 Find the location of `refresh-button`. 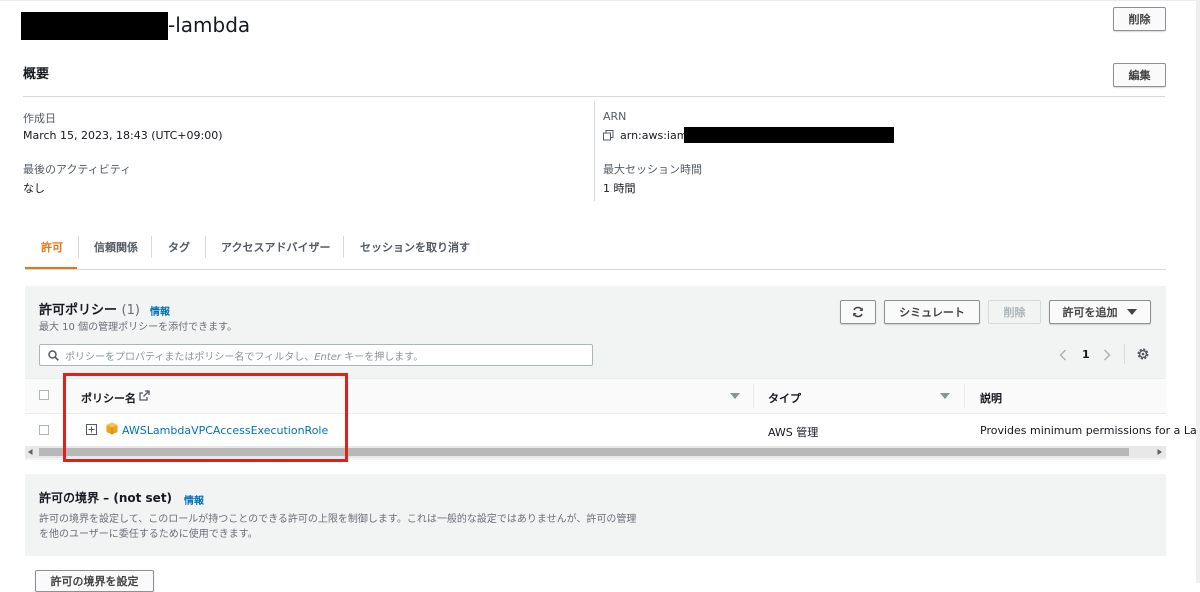

refresh-button is located at coordinates (858, 312).